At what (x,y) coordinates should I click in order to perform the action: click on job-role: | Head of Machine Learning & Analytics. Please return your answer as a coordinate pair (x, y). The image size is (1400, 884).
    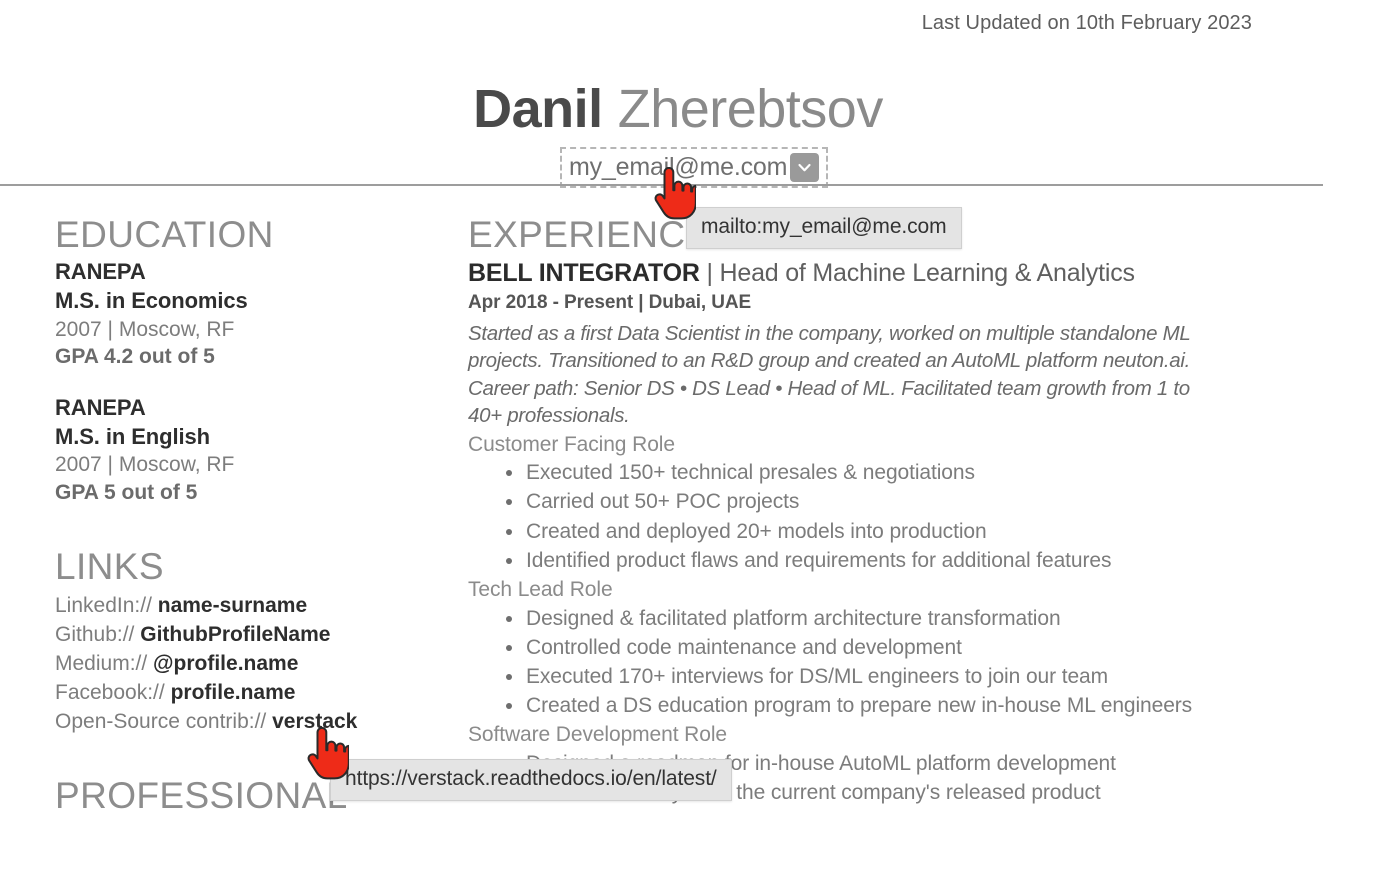
    Looking at the image, I should click on (917, 273).